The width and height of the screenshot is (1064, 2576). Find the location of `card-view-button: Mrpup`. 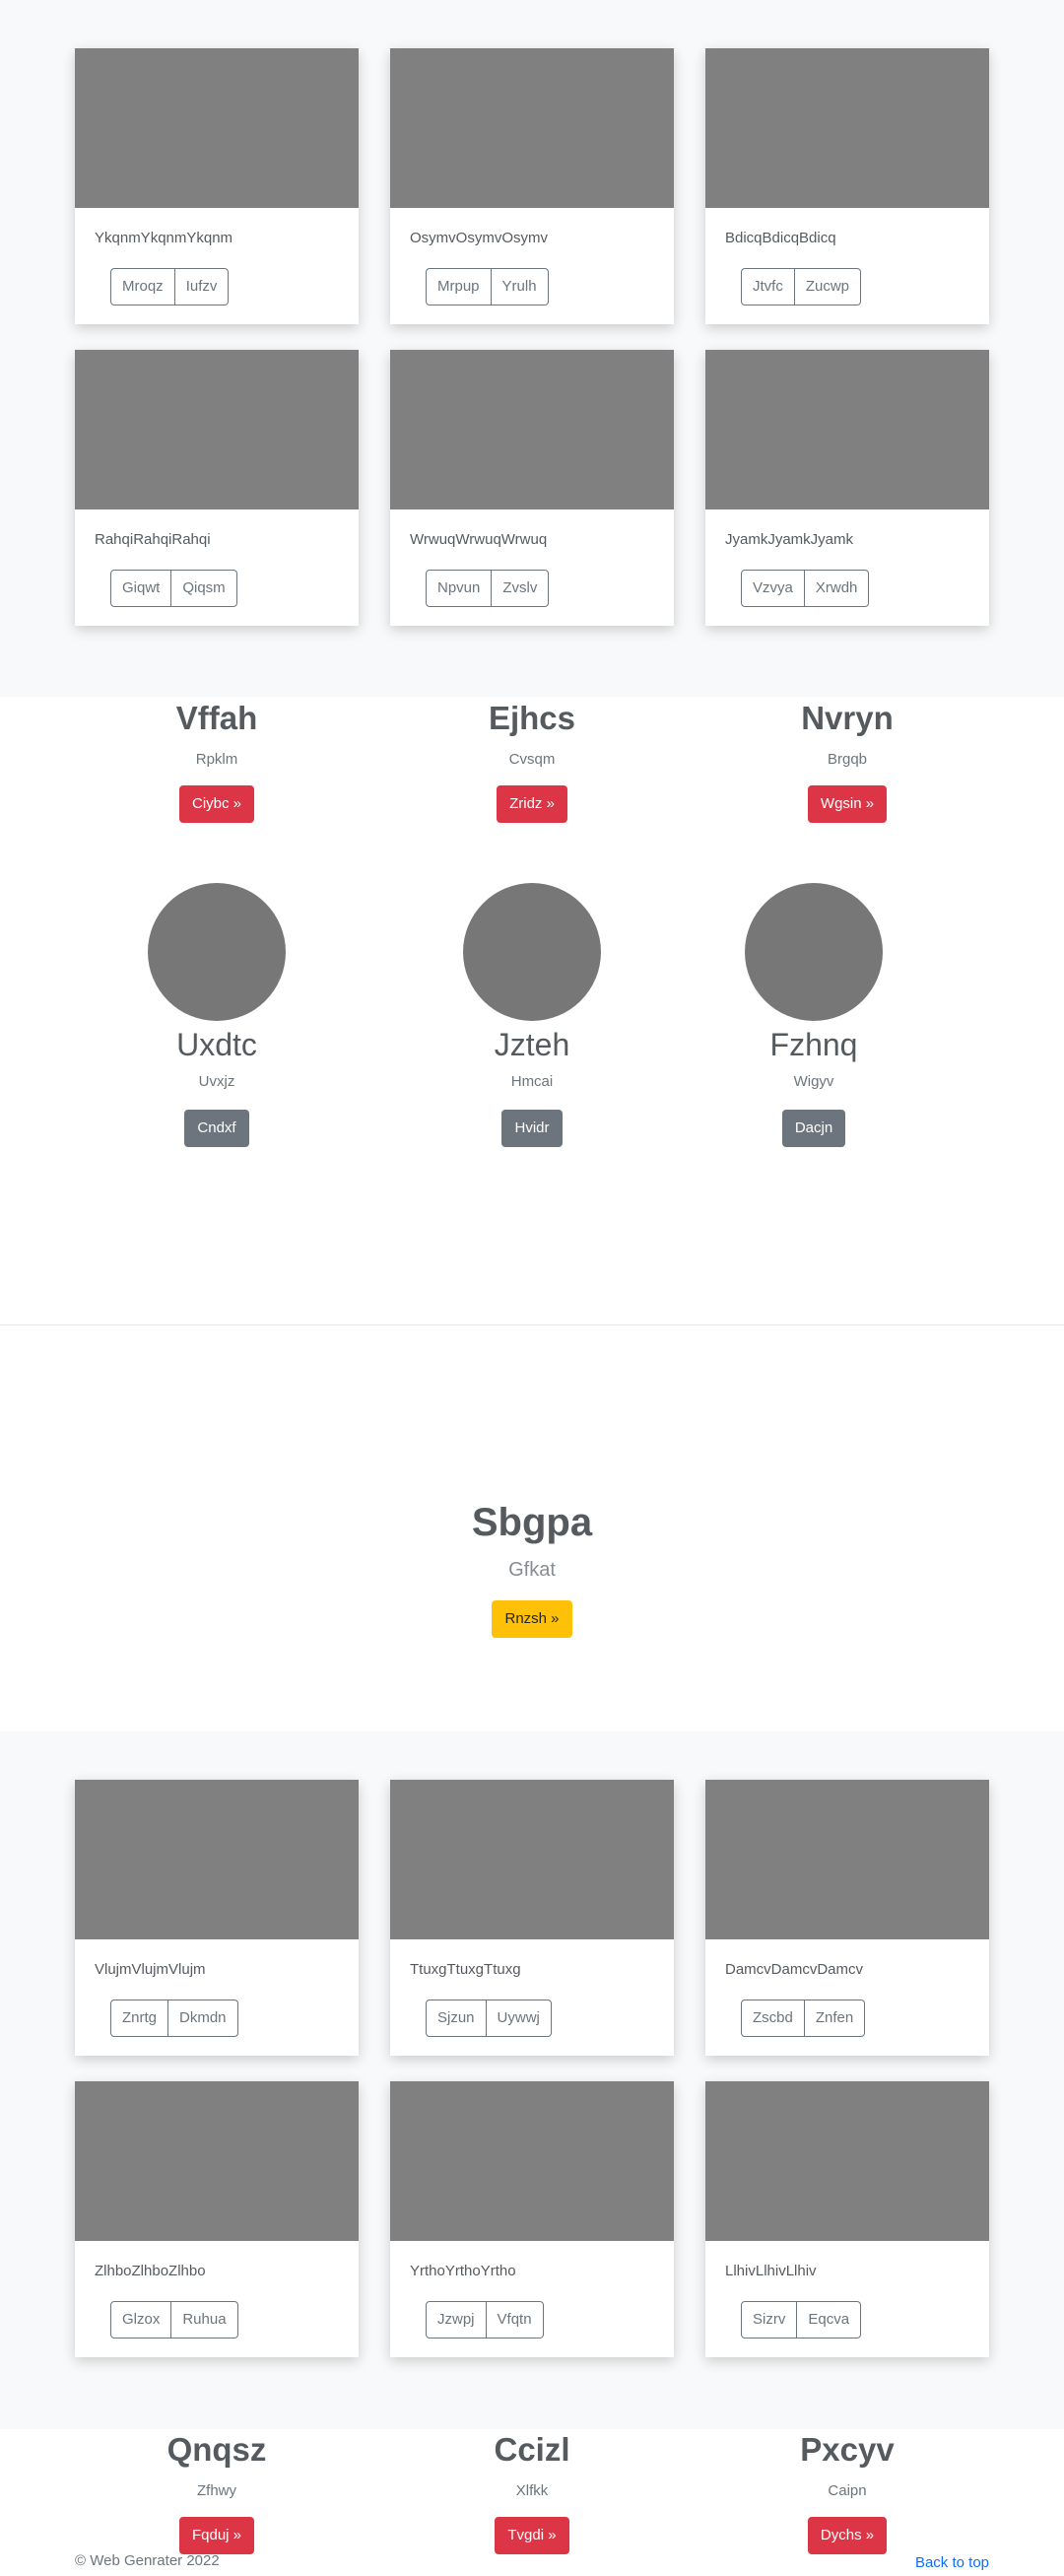

card-view-button: Mrpup is located at coordinates (459, 286).